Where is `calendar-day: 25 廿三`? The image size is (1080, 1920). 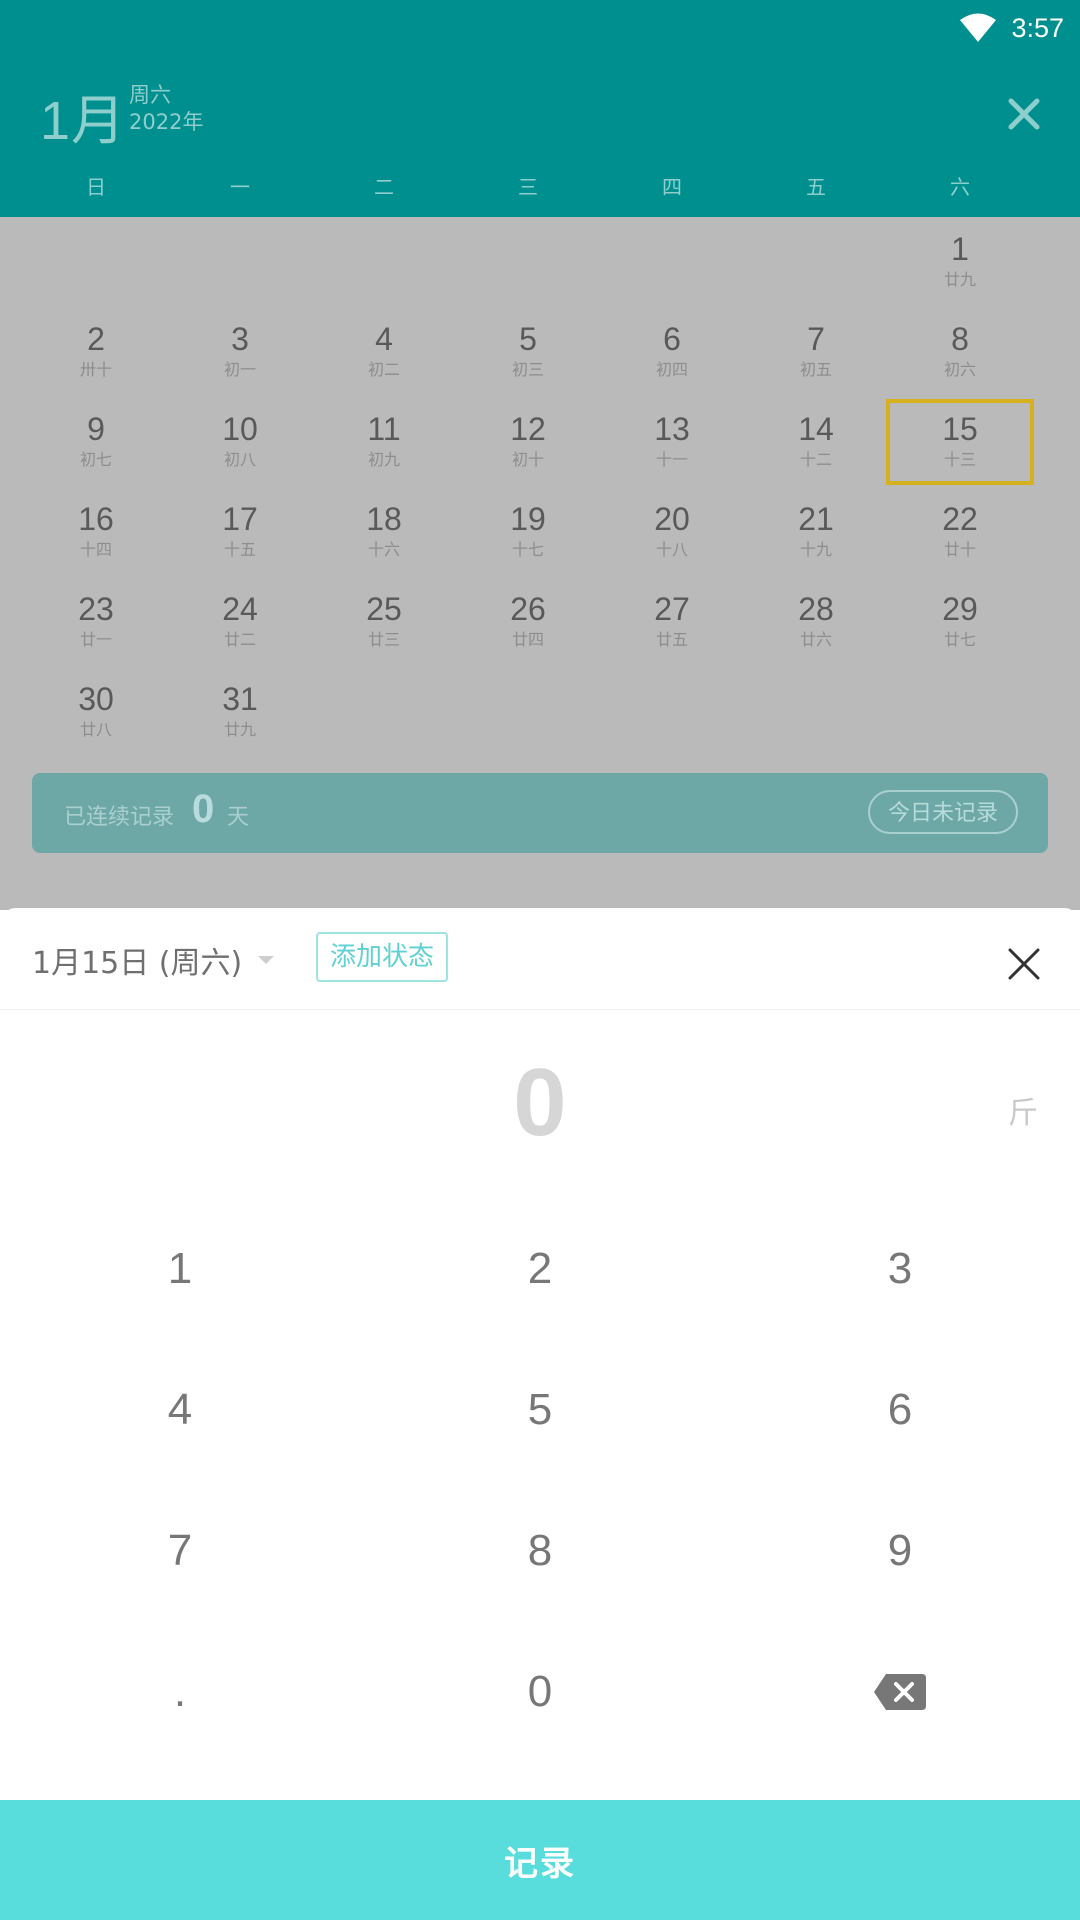
calendar-day: 25 廿三 is located at coordinates (384, 622).